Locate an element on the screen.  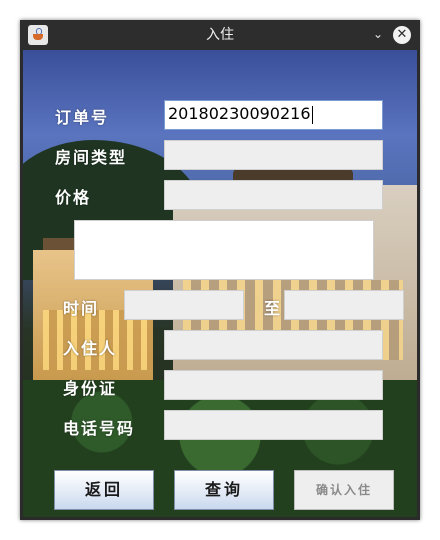
price-label: 价格 is located at coordinates (73, 197).